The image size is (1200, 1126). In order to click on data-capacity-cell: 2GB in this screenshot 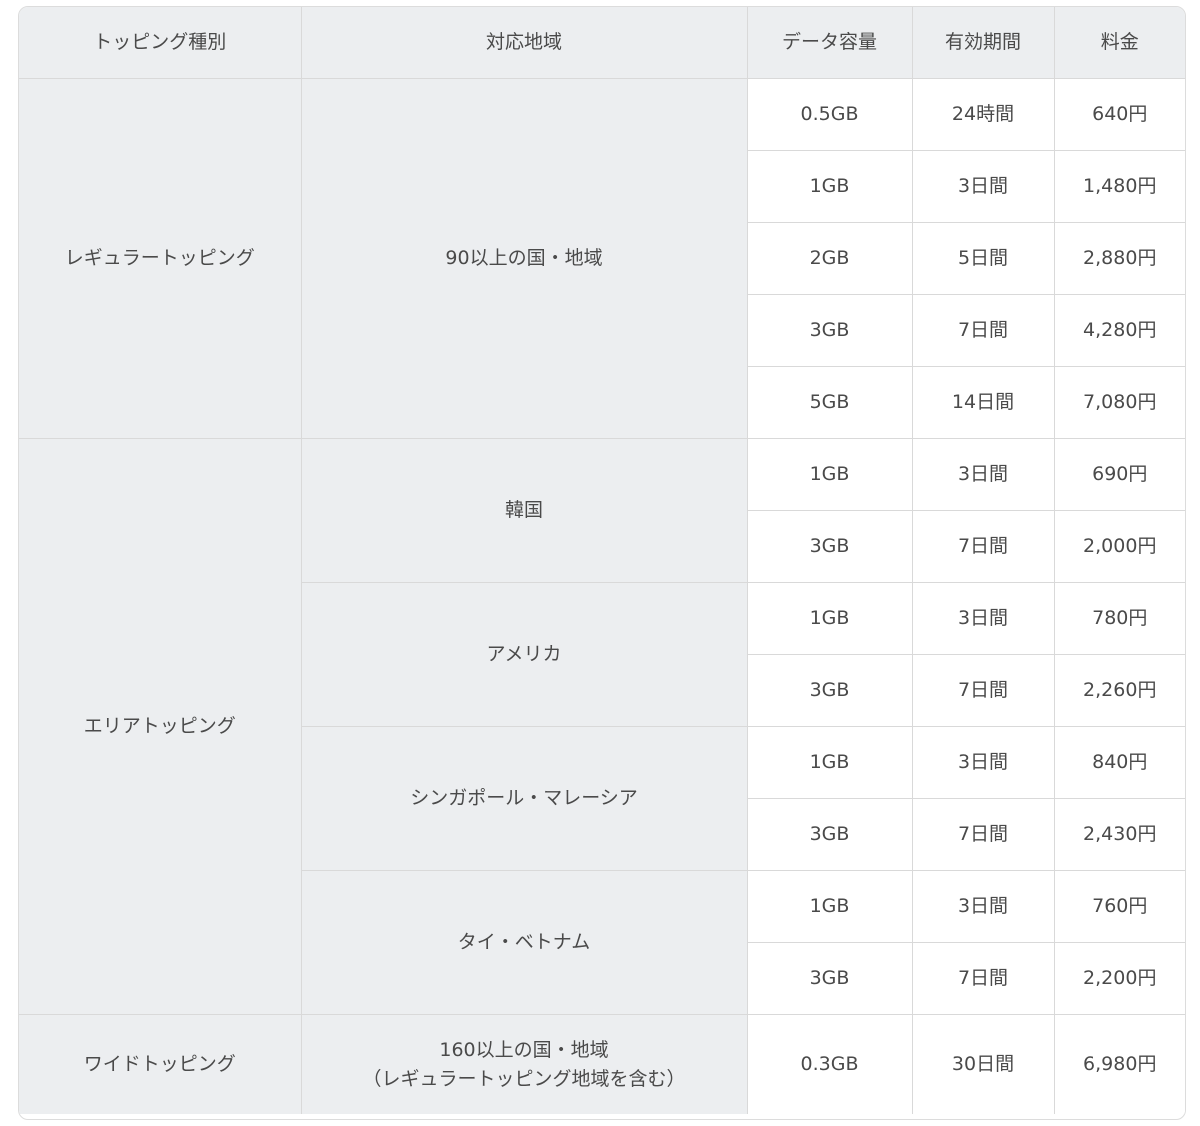, I will do `click(830, 258)`.